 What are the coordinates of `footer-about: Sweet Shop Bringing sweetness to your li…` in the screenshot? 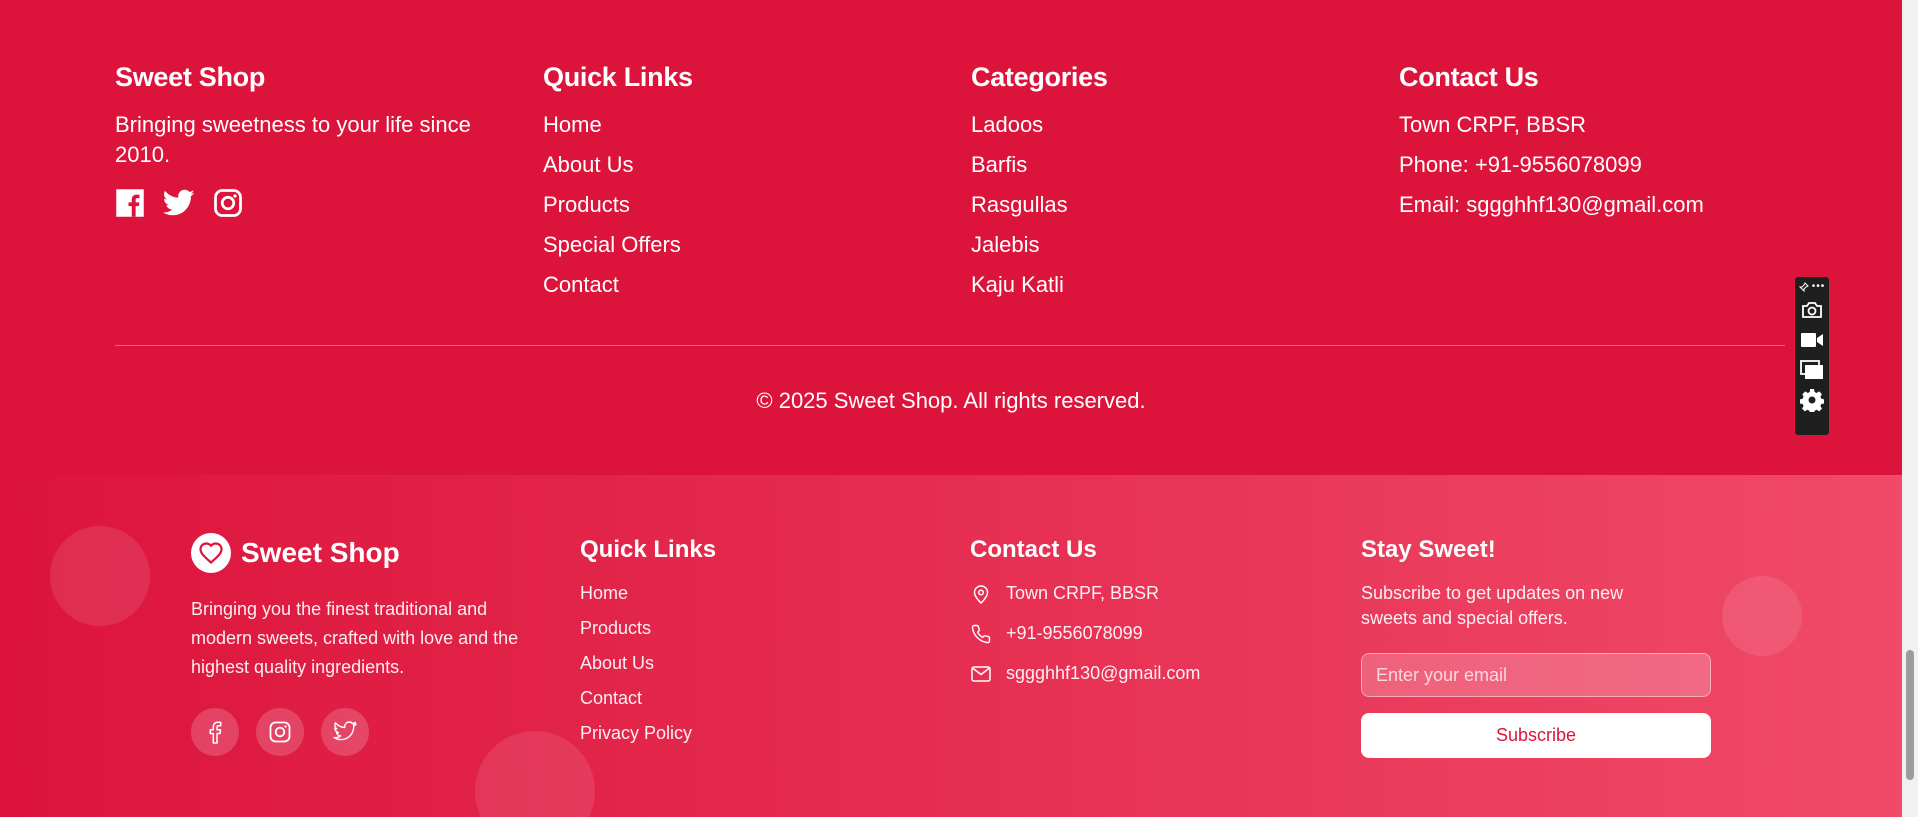 It's located at (305, 141).